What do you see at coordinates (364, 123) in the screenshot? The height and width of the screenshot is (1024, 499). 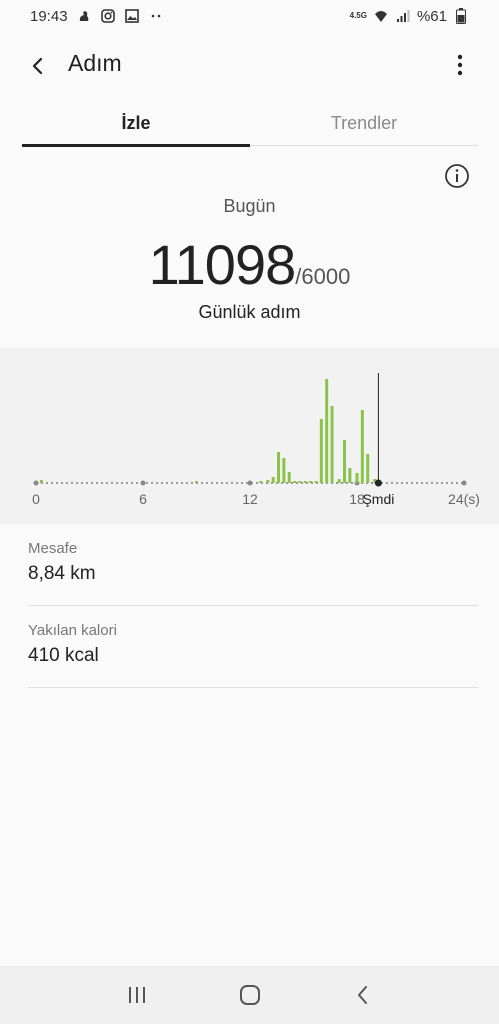 I see `tab-trends: Trendler` at bounding box center [364, 123].